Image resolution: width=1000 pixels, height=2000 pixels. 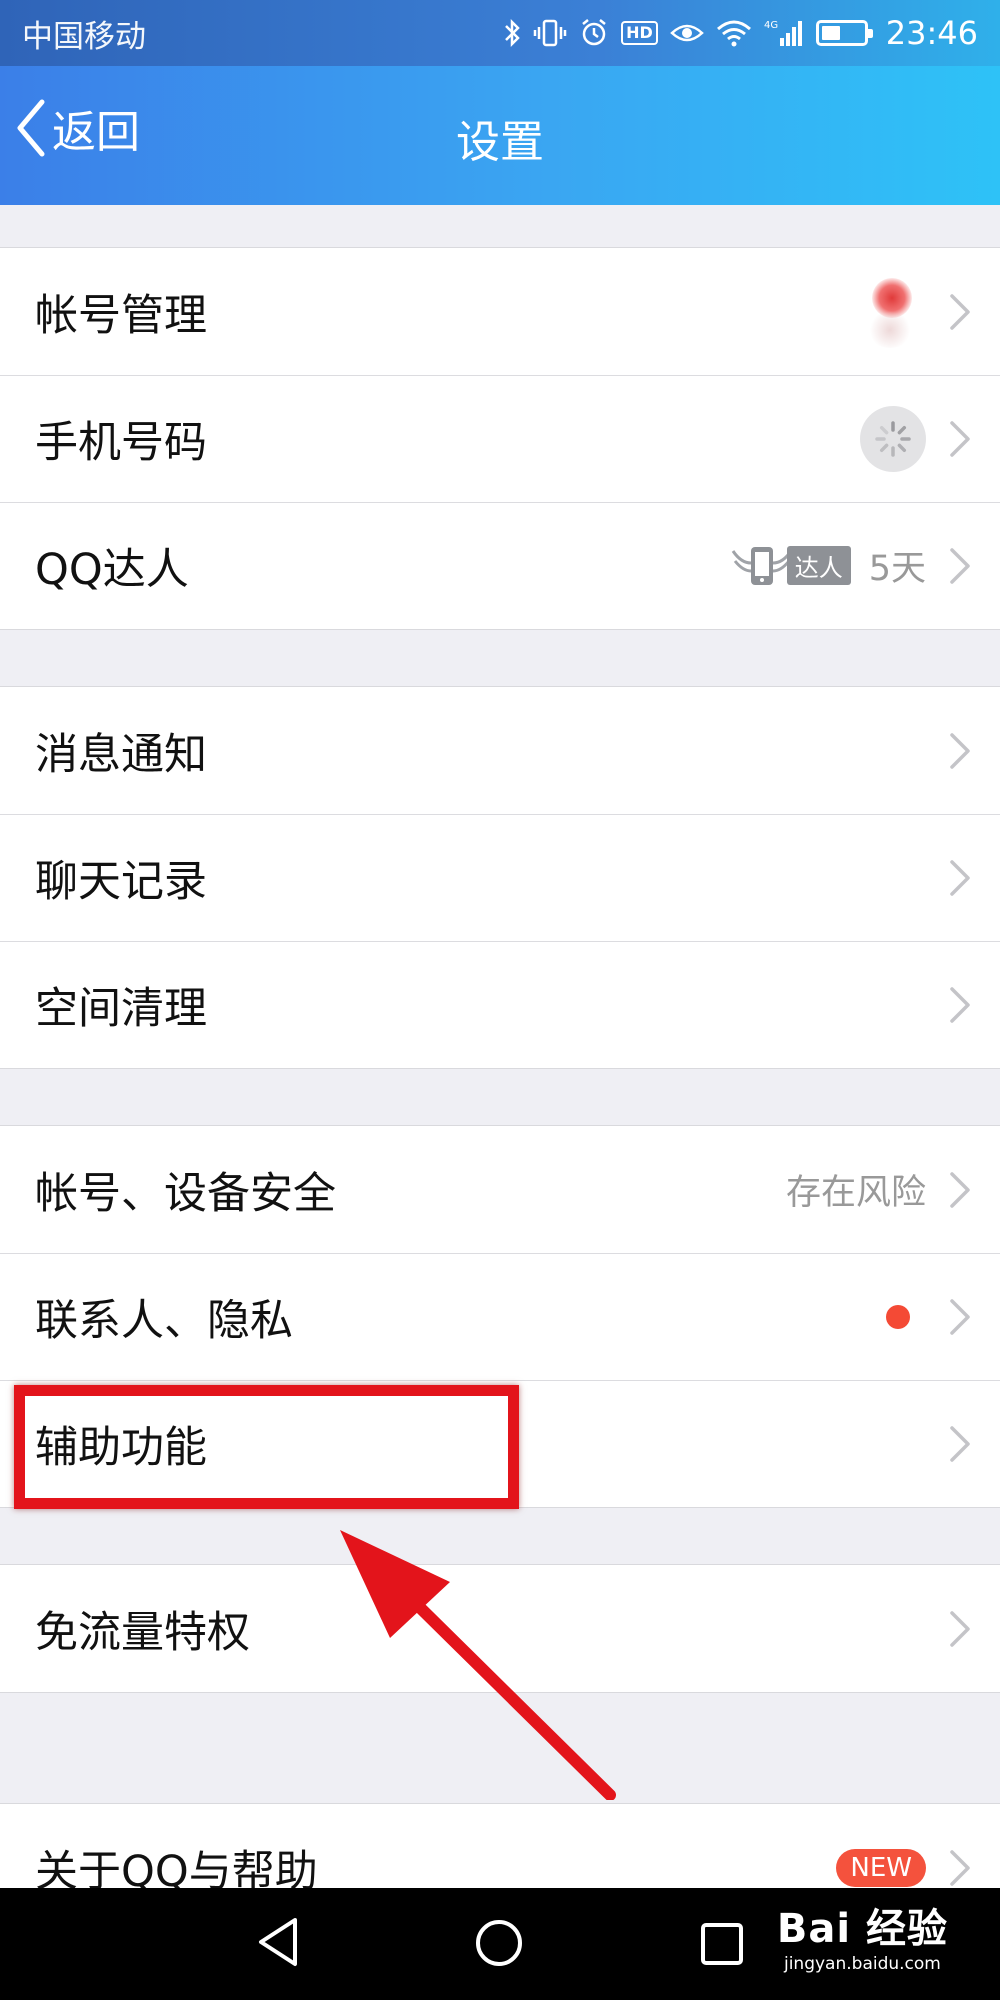 I want to click on row-label: 免流量特权, so click(x=142, y=1632).